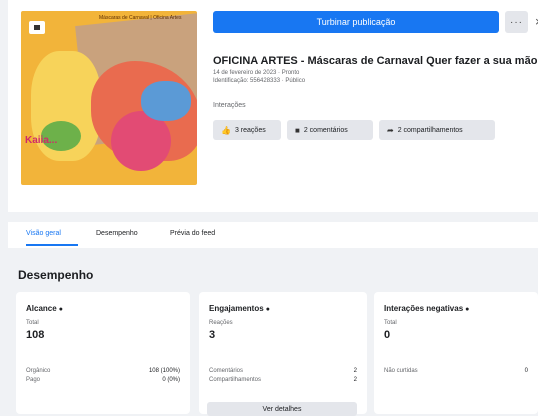 Image resolution: width=538 pixels, height=416 pixels. Describe the element at coordinates (35, 335) in the screenshot. I see `card-value: 108` at that location.